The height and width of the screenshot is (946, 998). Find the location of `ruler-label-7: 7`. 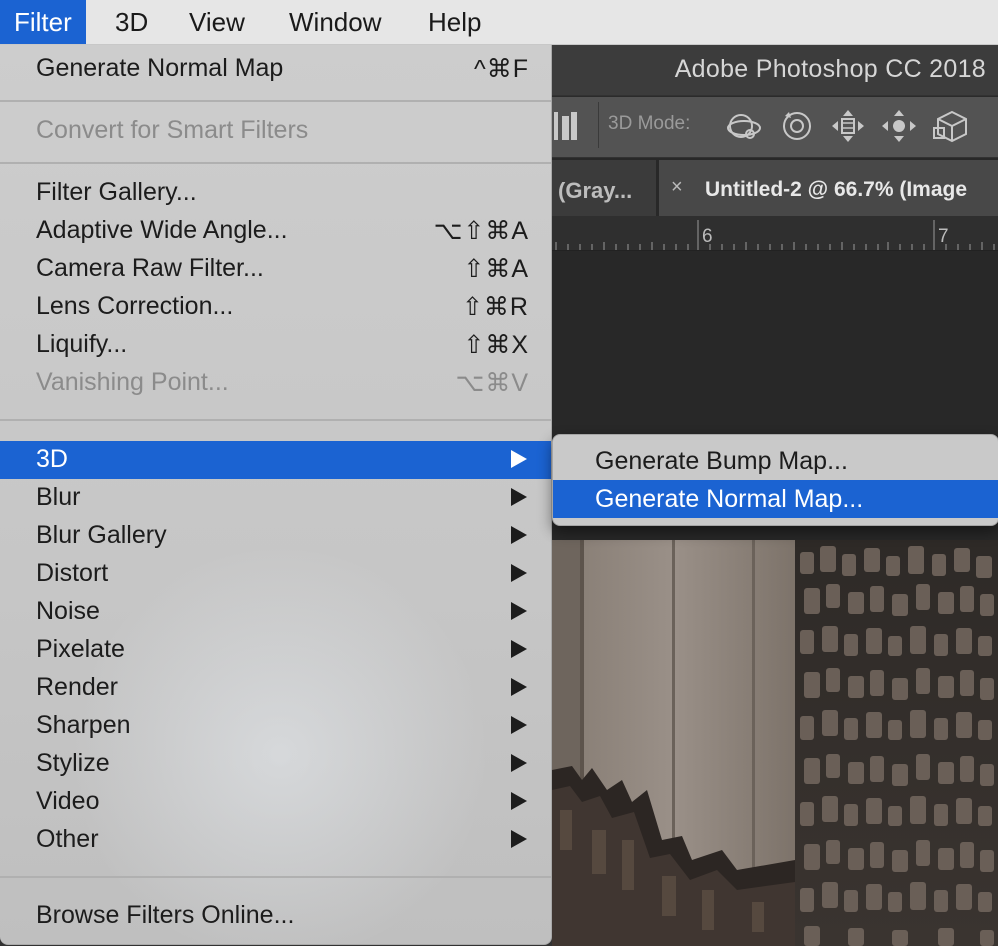

ruler-label-7: 7 is located at coordinates (943, 236).